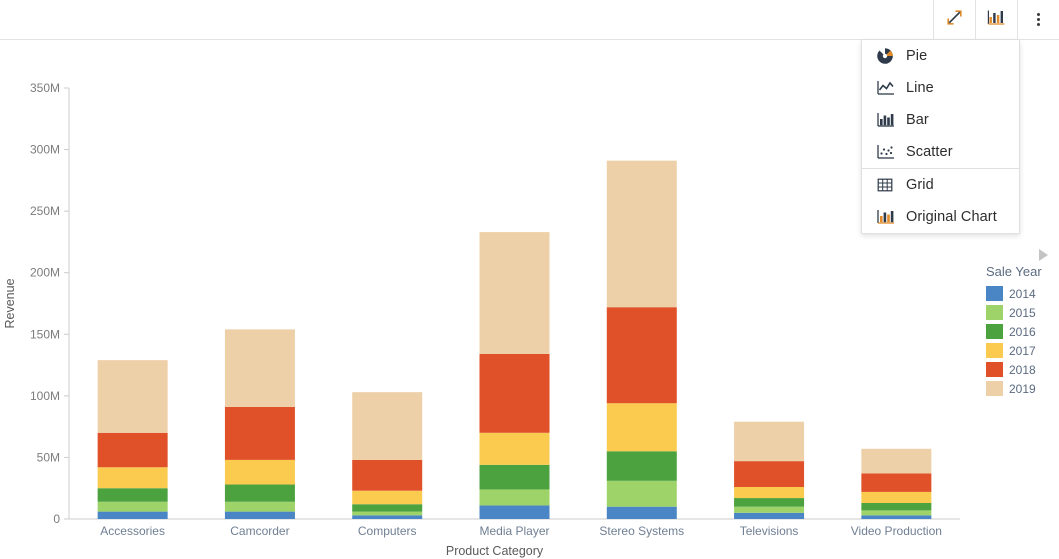 The height and width of the screenshot is (559, 1059). I want to click on legend-label: 2014, so click(1022, 293).